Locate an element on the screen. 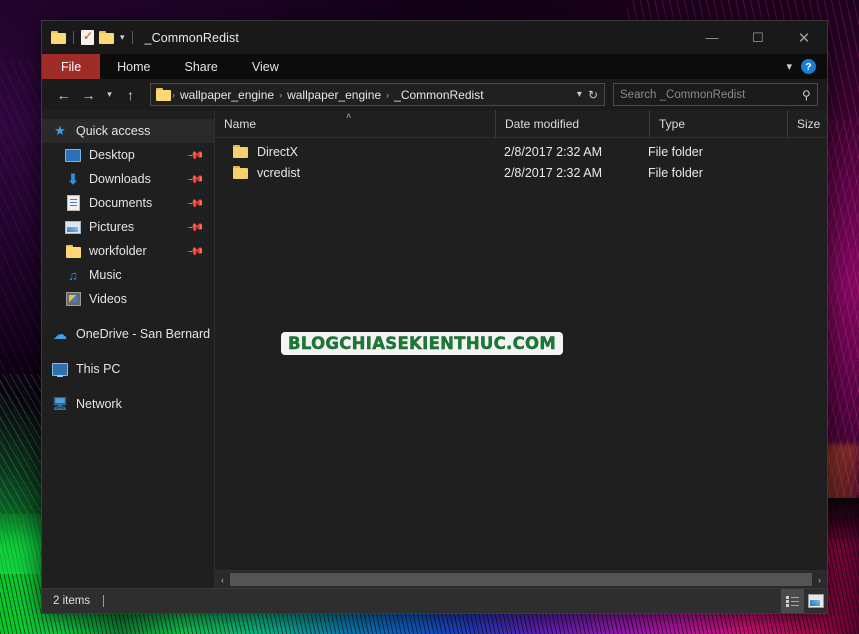  large-icons-view-button is located at coordinates (815, 601).